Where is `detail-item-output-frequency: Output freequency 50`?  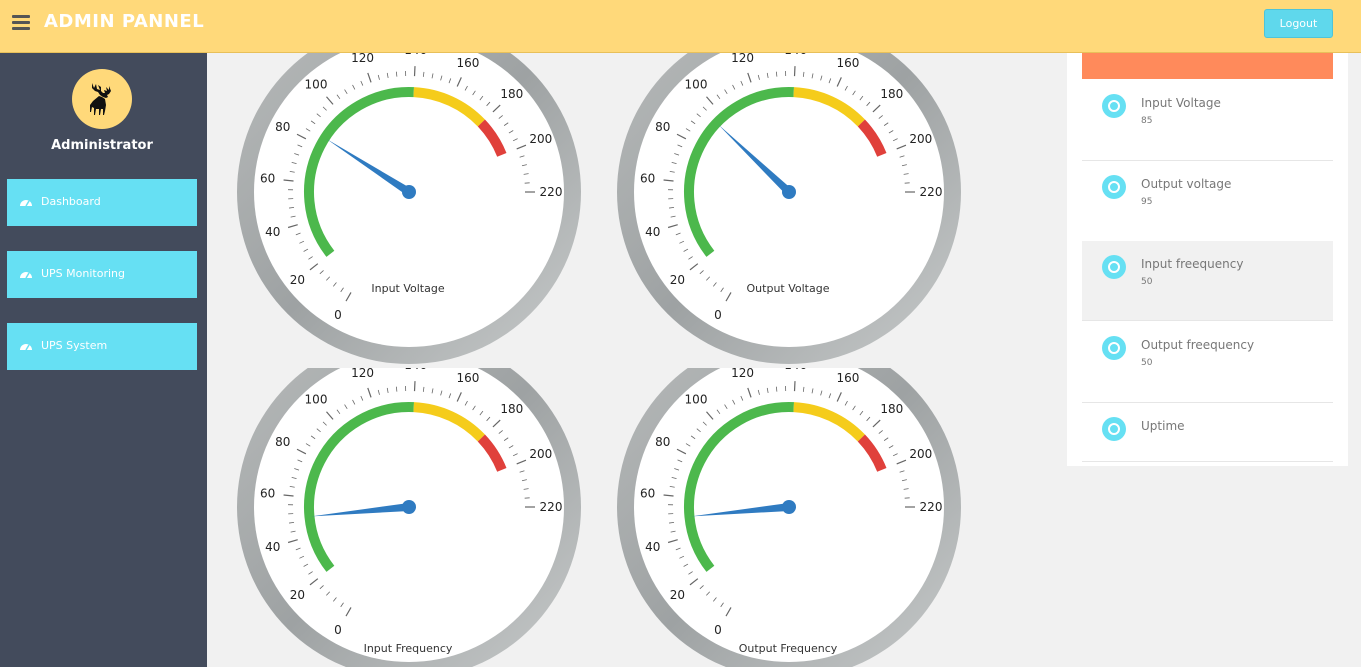
detail-item-output-frequency: Output freequency 50 is located at coordinates (1207, 363).